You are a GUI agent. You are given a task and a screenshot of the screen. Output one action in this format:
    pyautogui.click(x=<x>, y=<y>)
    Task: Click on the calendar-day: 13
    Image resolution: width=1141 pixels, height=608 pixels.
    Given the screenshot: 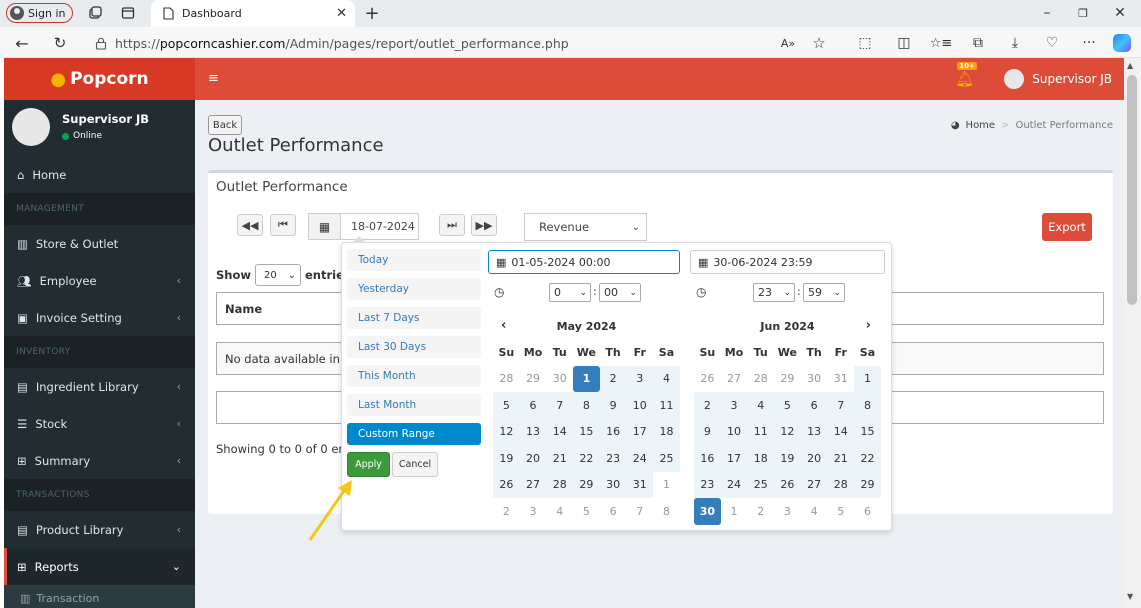 What is the action you would take?
    pyautogui.click(x=533, y=431)
    